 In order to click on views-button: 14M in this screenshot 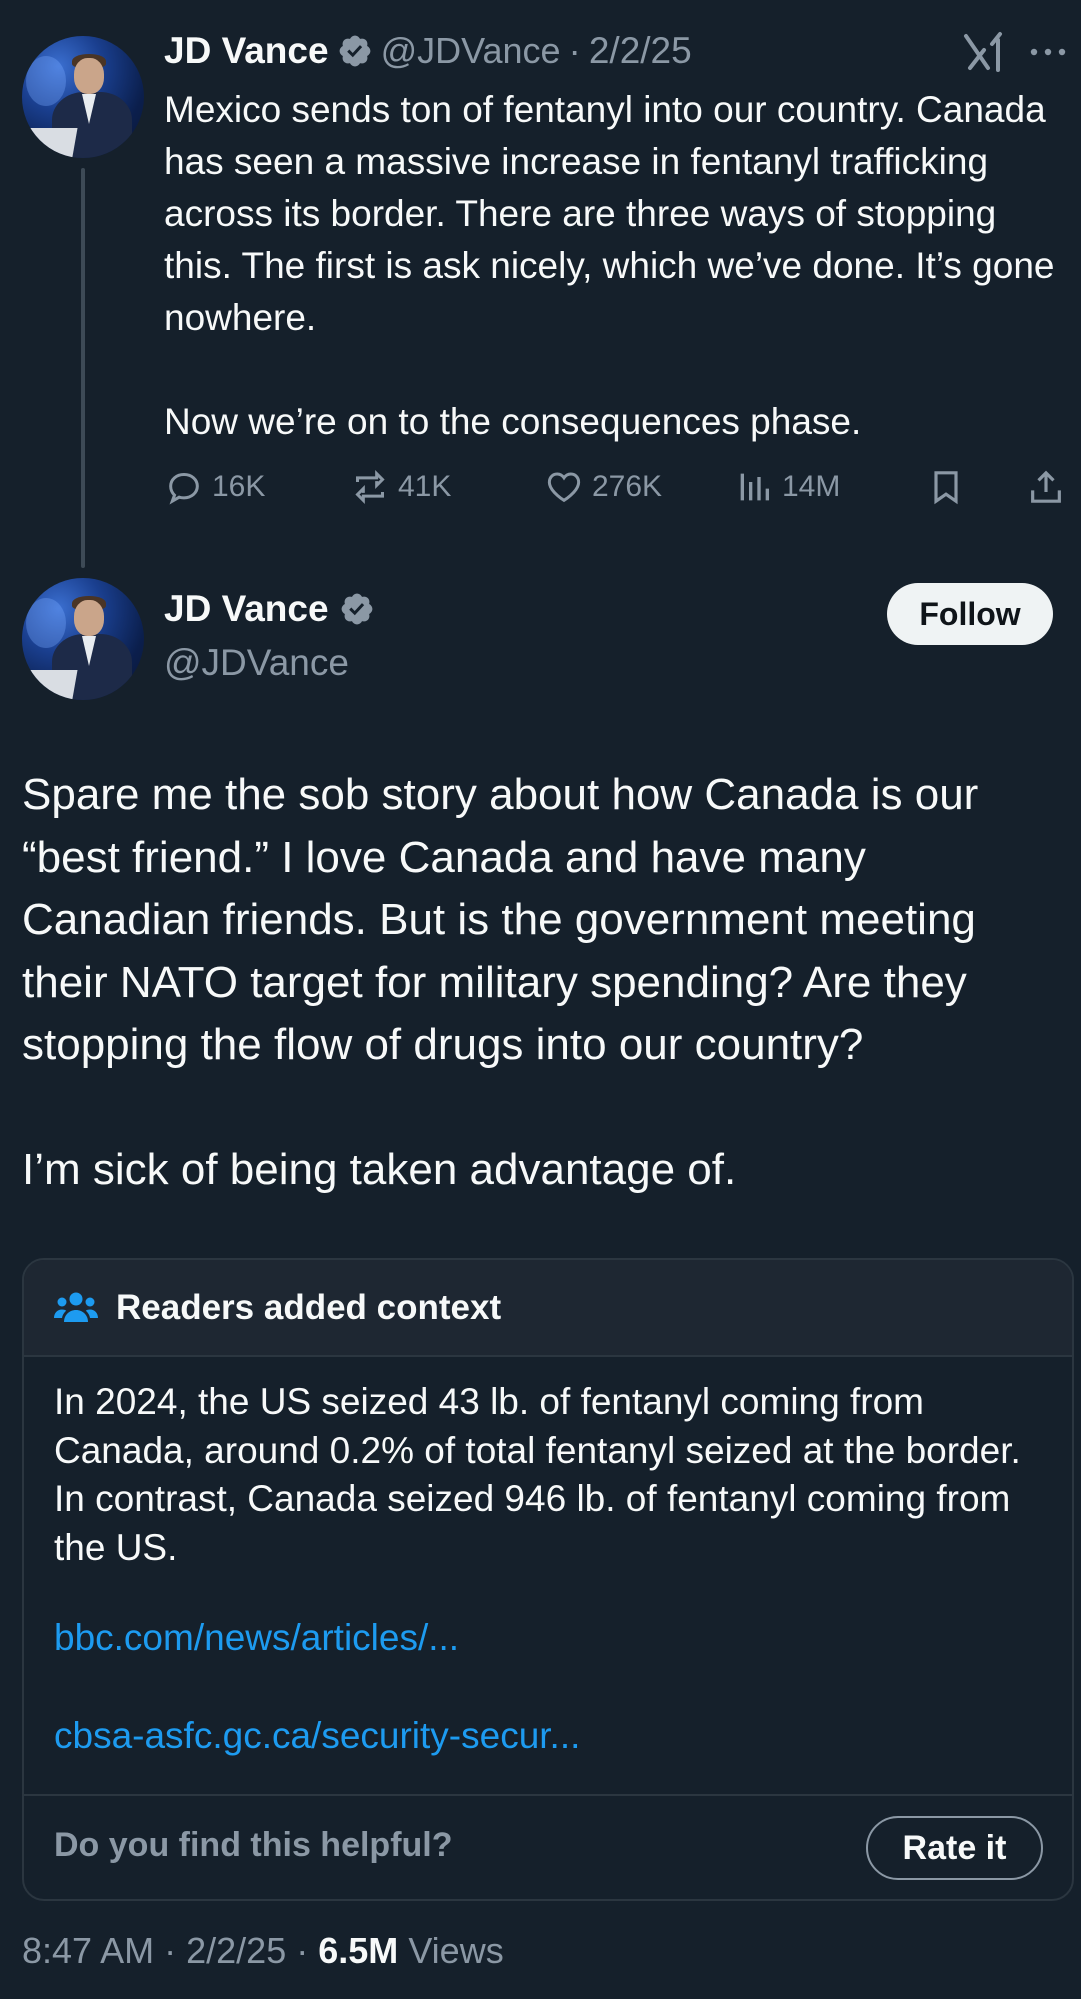, I will do `click(787, 487)`.